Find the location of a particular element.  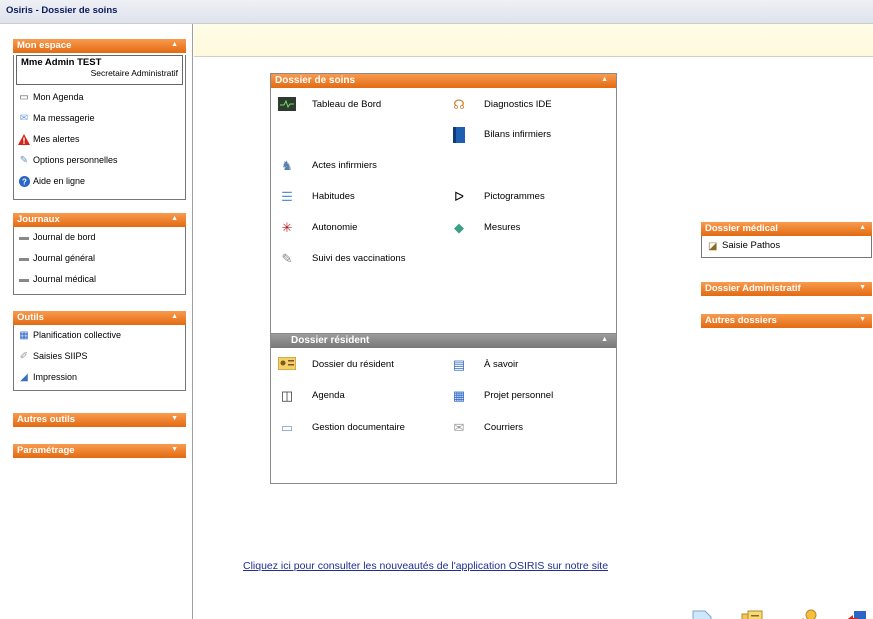

saisie-pathos-item: ◪ Saisie Pathos is located at coordinates (786, 247).